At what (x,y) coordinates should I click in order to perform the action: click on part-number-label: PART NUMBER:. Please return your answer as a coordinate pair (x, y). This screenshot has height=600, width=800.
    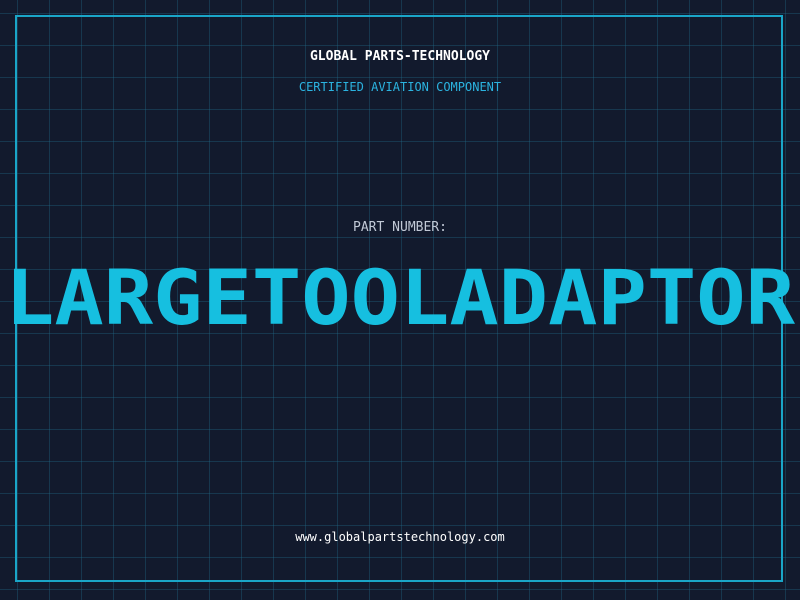
    Looking at the image, I should click on (400, 227).